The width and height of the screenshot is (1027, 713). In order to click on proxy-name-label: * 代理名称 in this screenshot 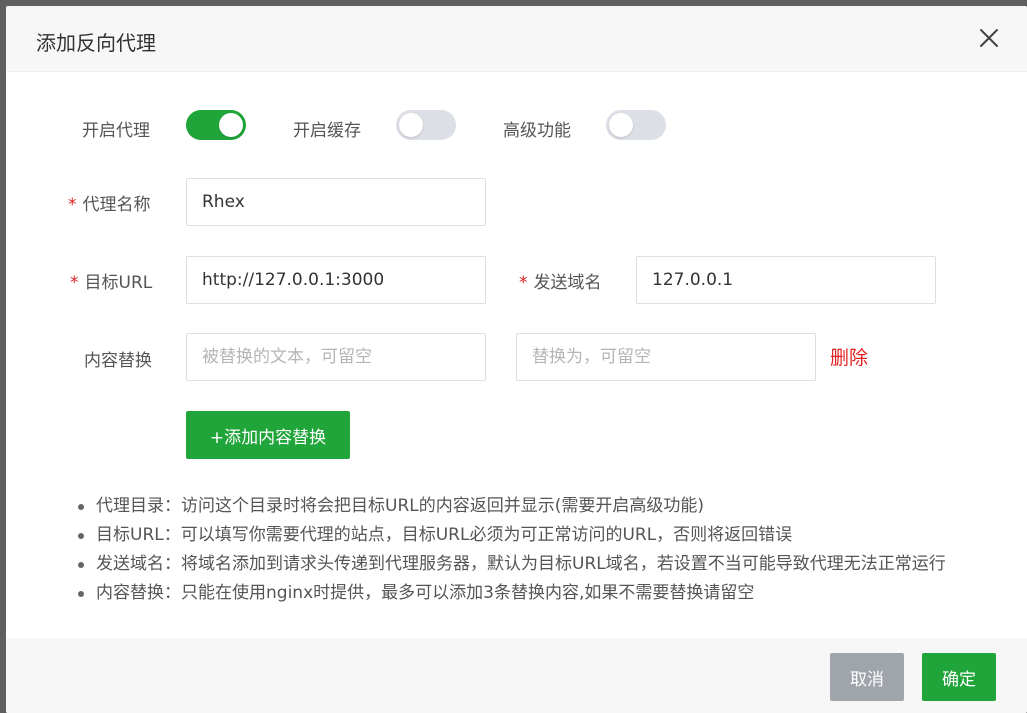, I will do `click(109, 202)`.